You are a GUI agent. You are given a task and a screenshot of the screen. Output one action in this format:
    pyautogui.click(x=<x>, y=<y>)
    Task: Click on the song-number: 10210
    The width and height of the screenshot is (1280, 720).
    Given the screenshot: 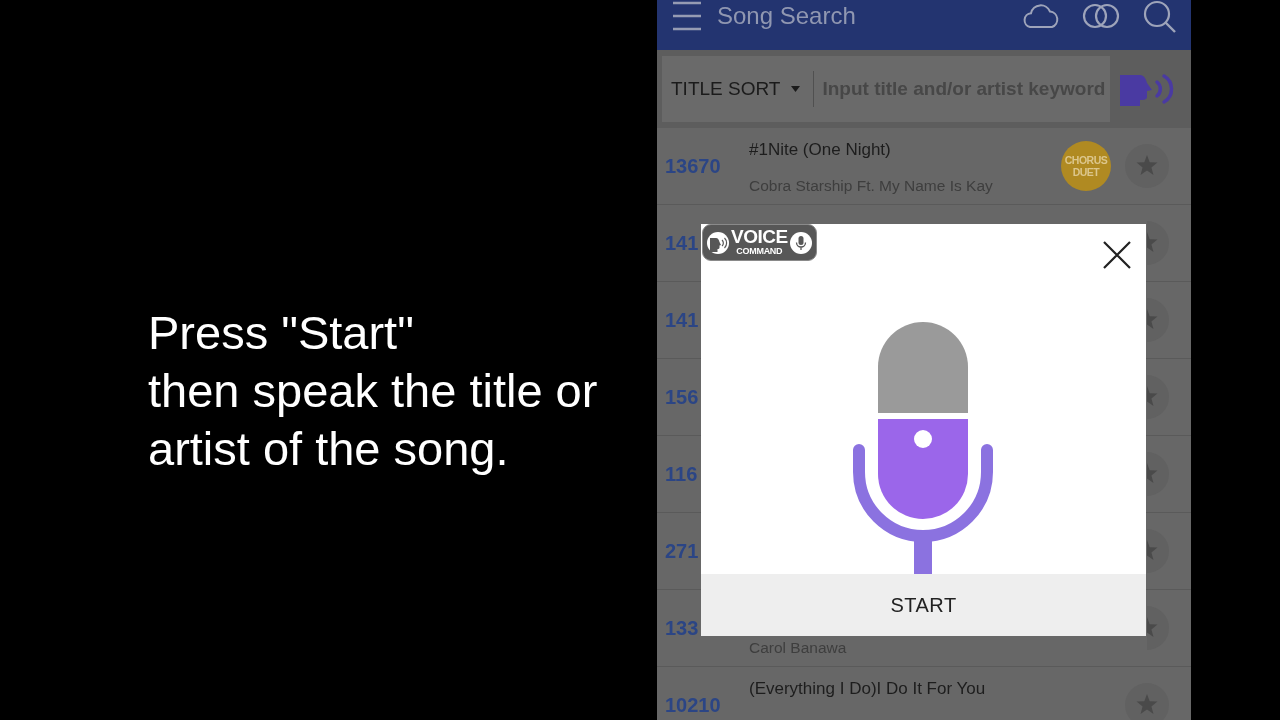 What is the action you would take?
    pyautogui.click(x=692, y=705)
    